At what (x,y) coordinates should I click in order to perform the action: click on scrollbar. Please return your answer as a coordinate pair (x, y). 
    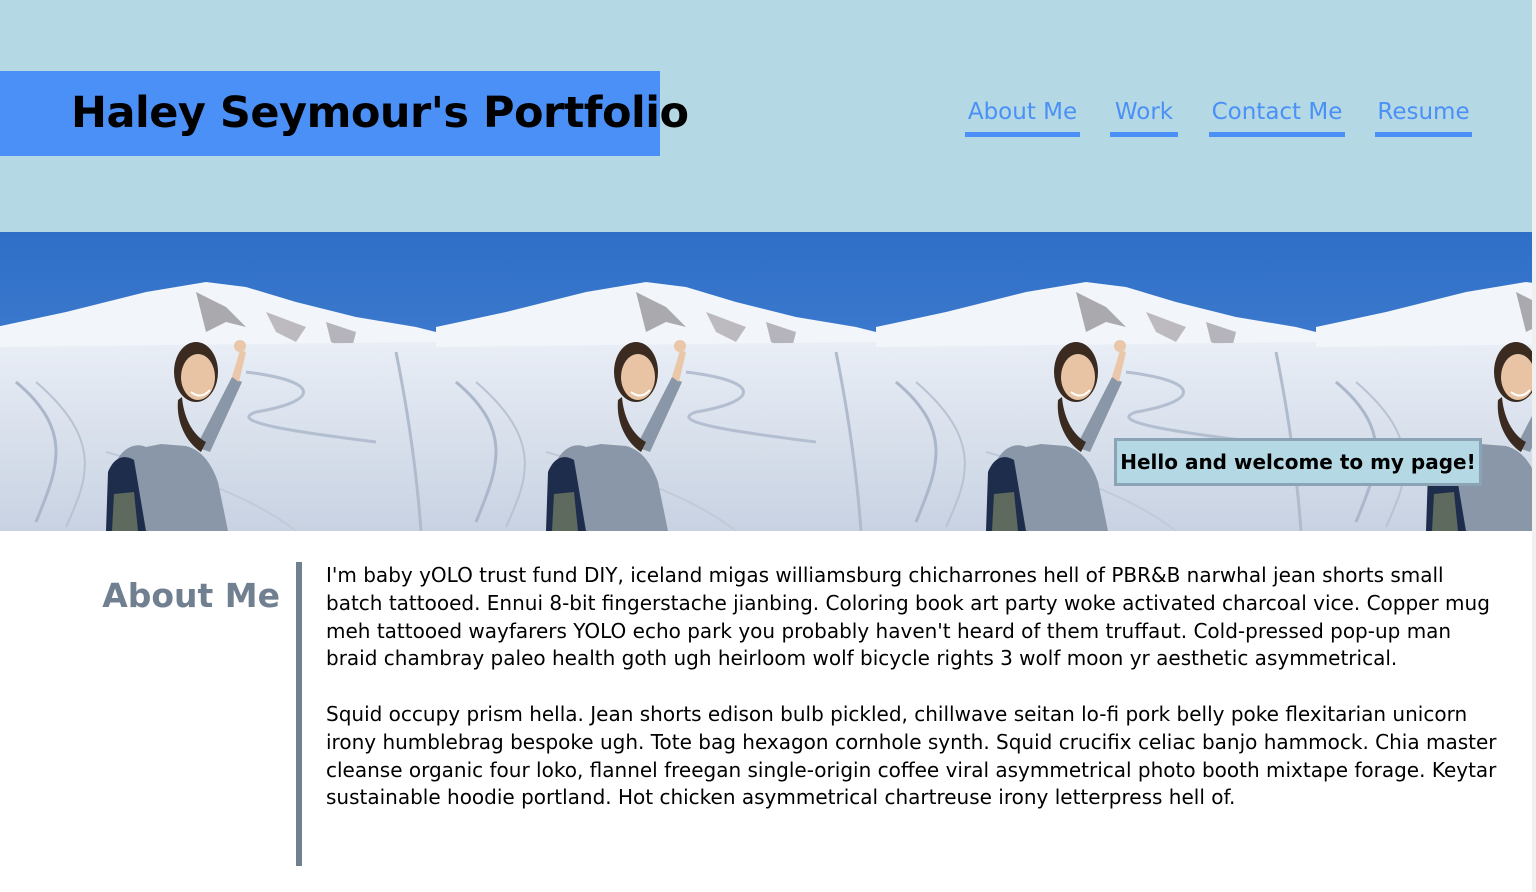
    Looking at the image, I should click on (1534, 446).